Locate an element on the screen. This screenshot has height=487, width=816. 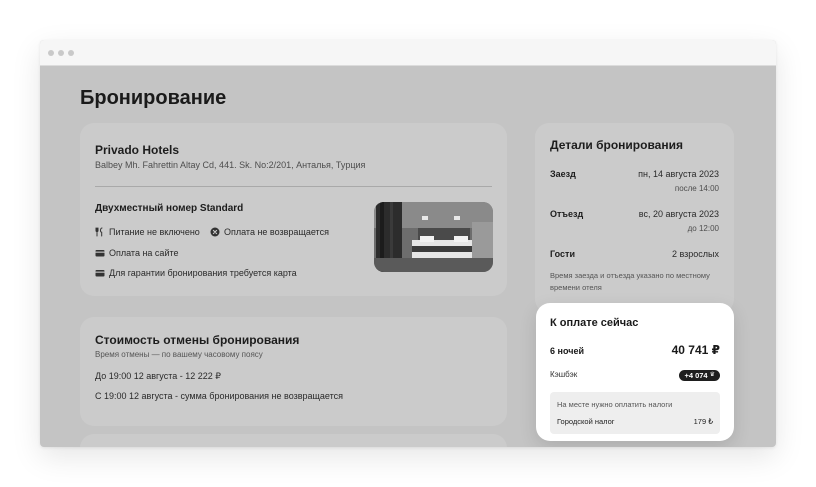
cancellation-line: До 19:00 12 августа - 12 222 ₽ is located at coordinates (158, 376).